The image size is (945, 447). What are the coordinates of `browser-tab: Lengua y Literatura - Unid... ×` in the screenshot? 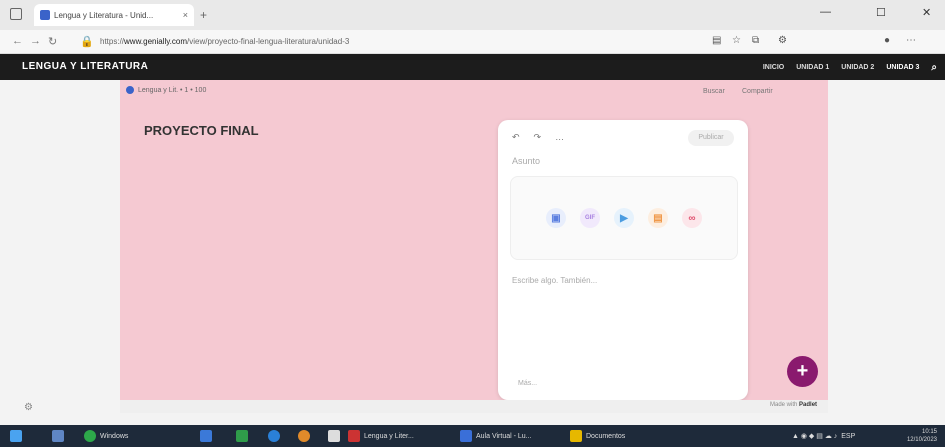 It's located at (114, 15).